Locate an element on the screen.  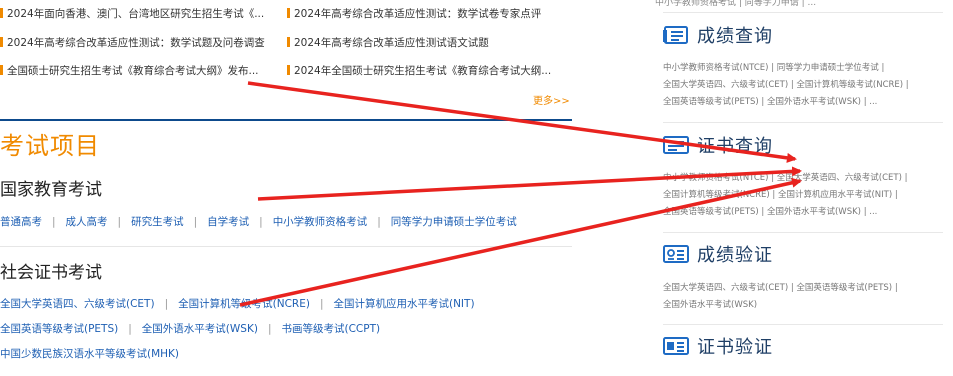
card-title: 成绩验证 is located at coordinates (735, 254).